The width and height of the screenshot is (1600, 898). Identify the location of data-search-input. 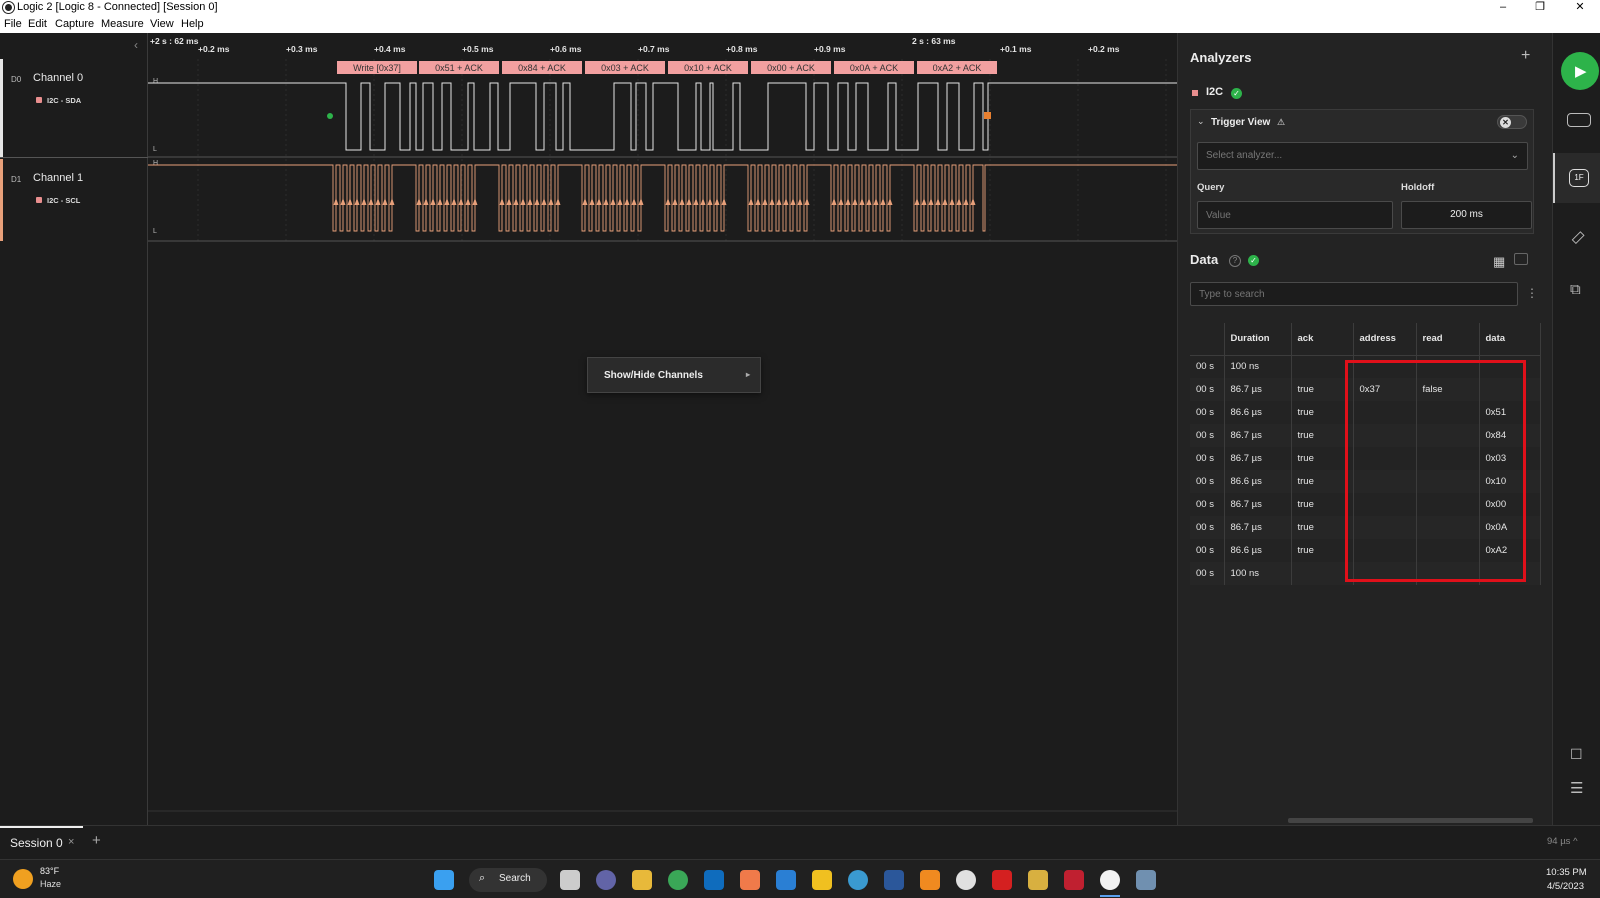
(1354, 294).